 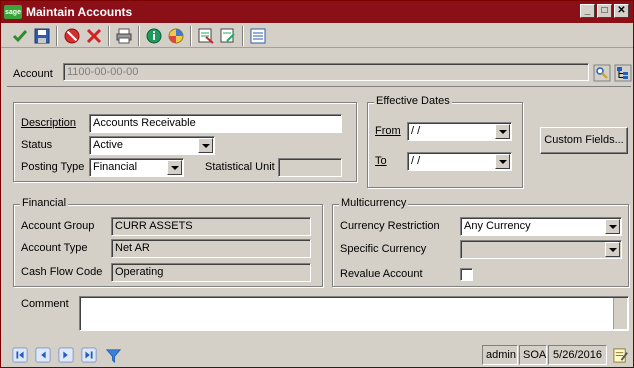 I want to click on notes-icon, so click(x=620, y=355).